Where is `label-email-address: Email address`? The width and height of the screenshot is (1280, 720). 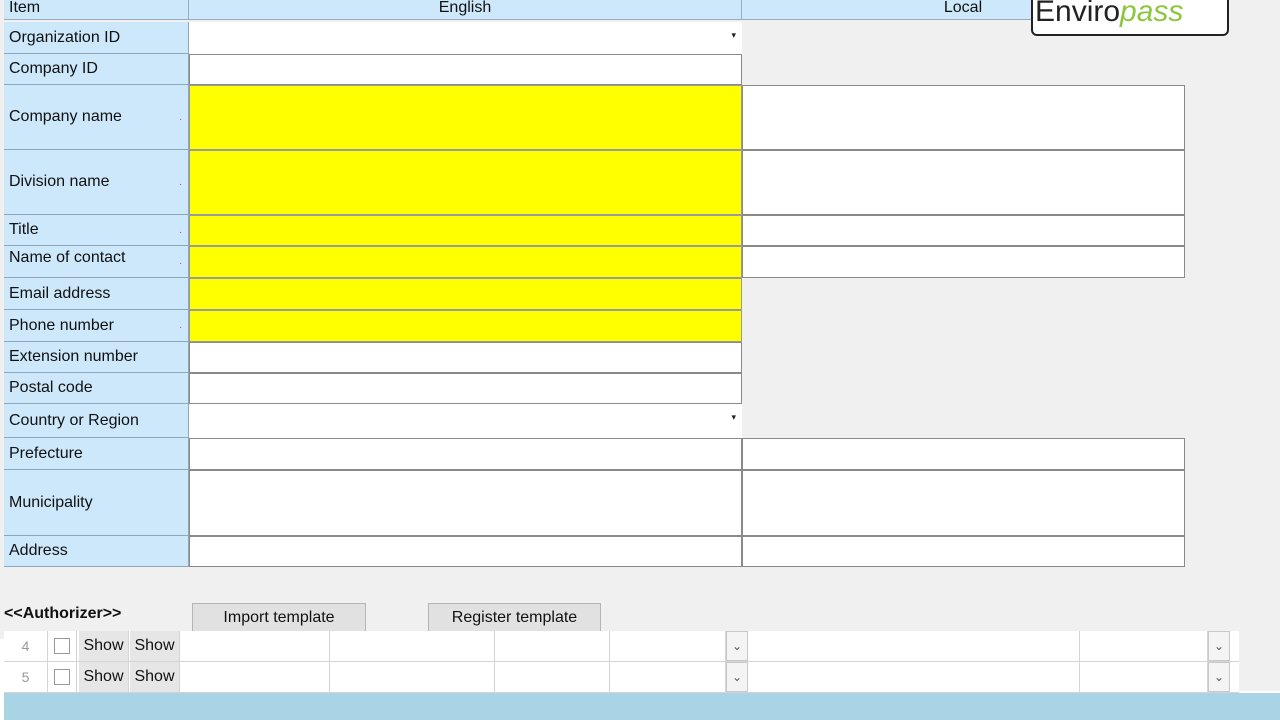 label-email-address: Email address is located at coordinates (96, 294).